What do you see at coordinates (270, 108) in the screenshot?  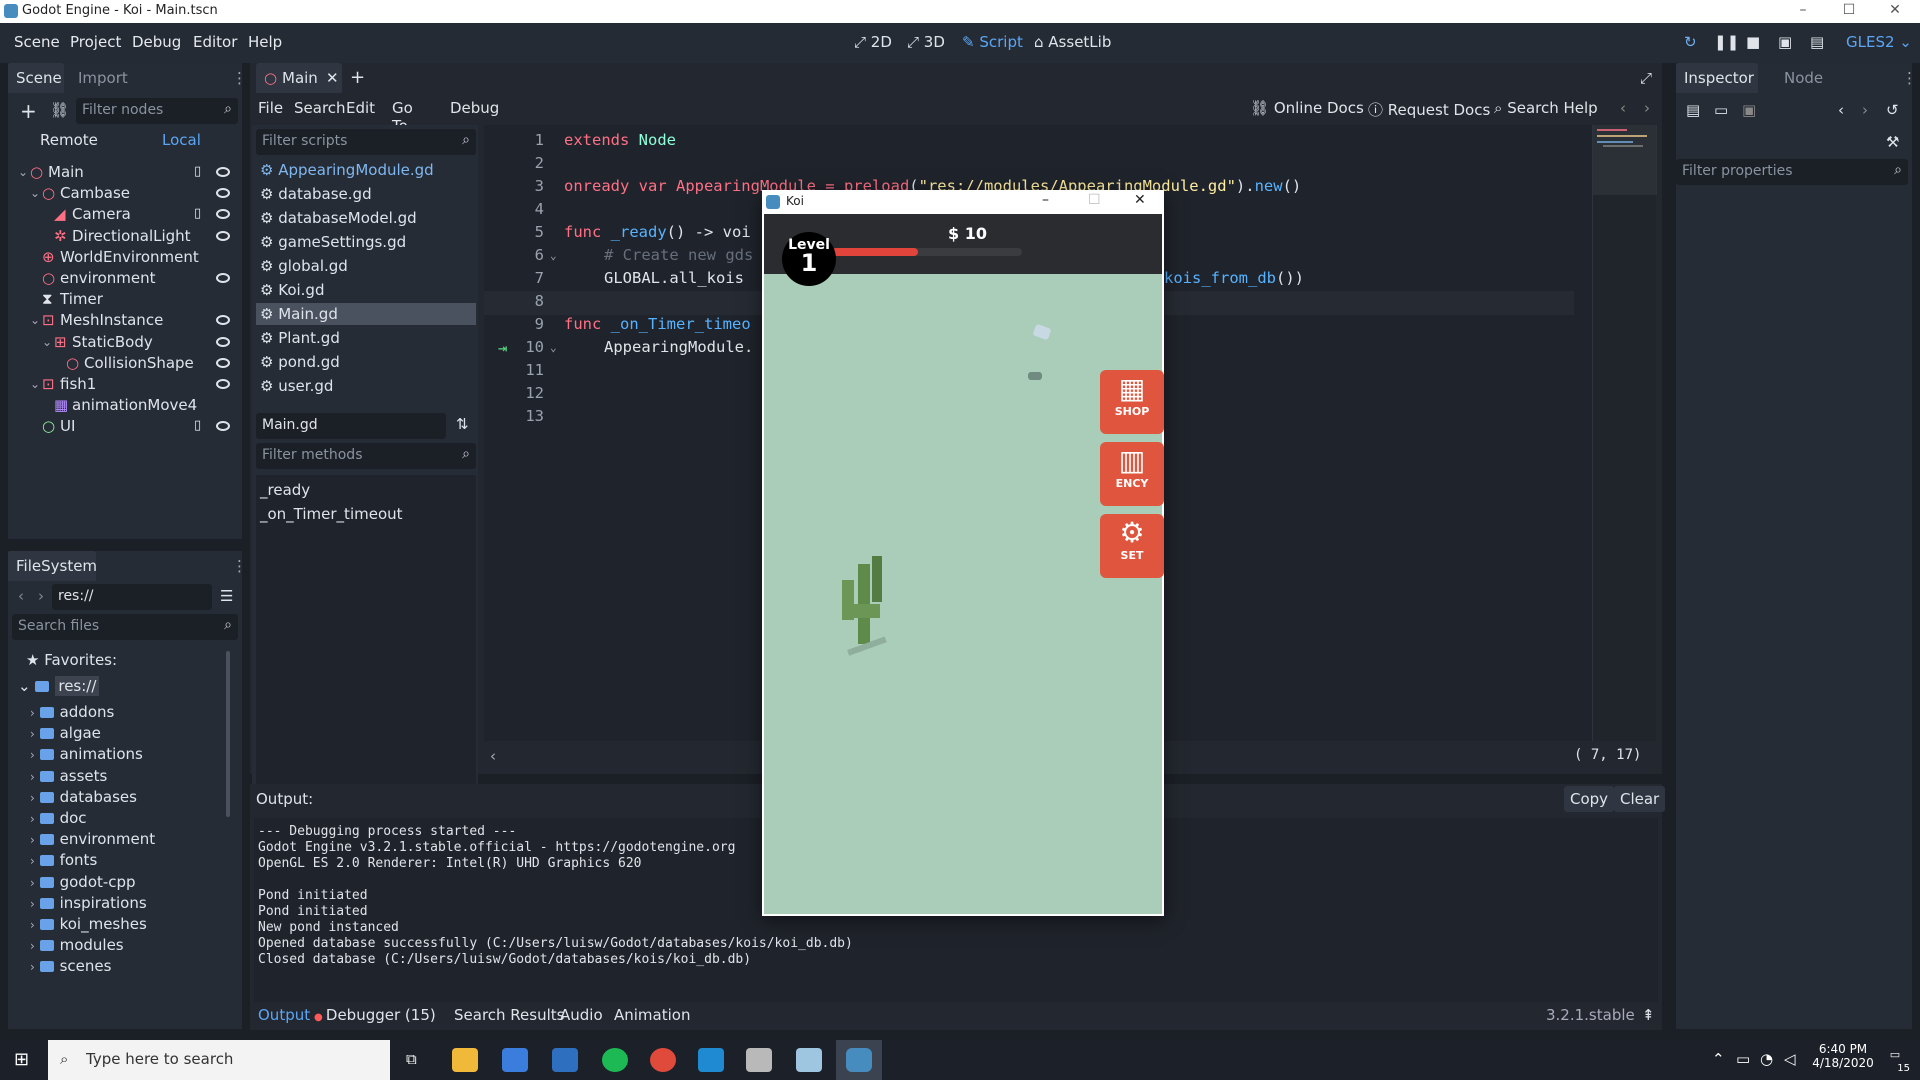 I see `script-menu-item: File` at bounding box center [270, 108].